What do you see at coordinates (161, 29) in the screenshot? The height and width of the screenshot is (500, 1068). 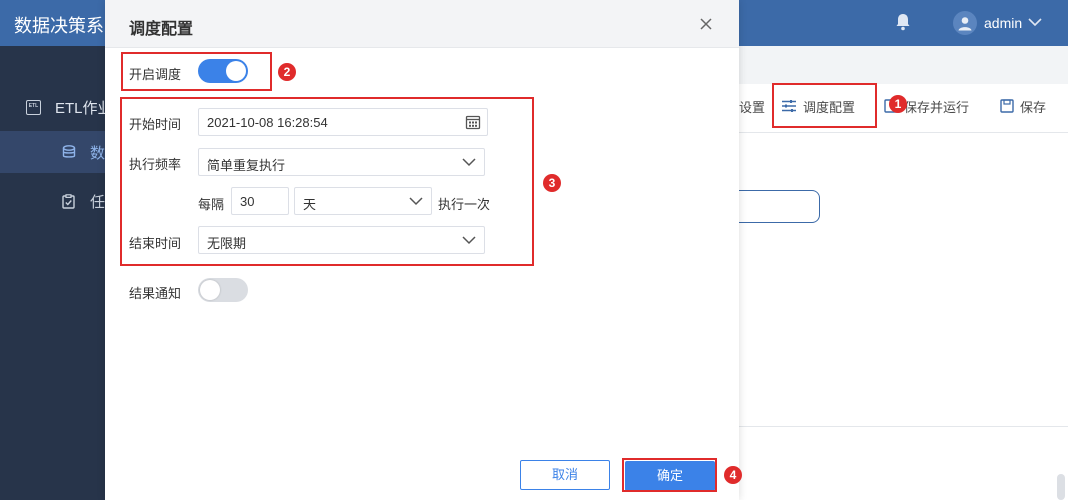 I see `dialog-title: 调度配置` at bounding box center [161, 29].